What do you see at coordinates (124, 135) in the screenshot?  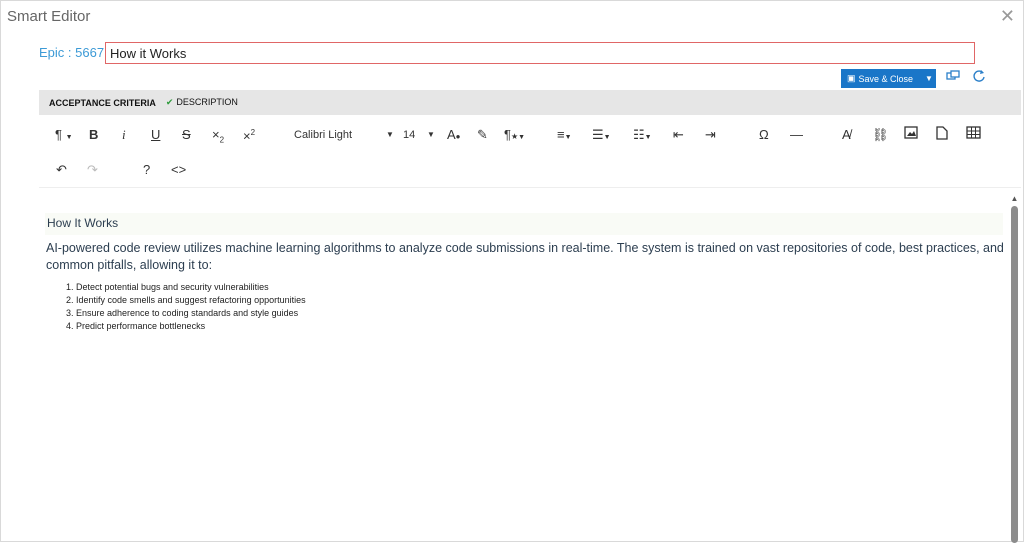 I see `italic-icon: i` at bounding box center [124, 135].